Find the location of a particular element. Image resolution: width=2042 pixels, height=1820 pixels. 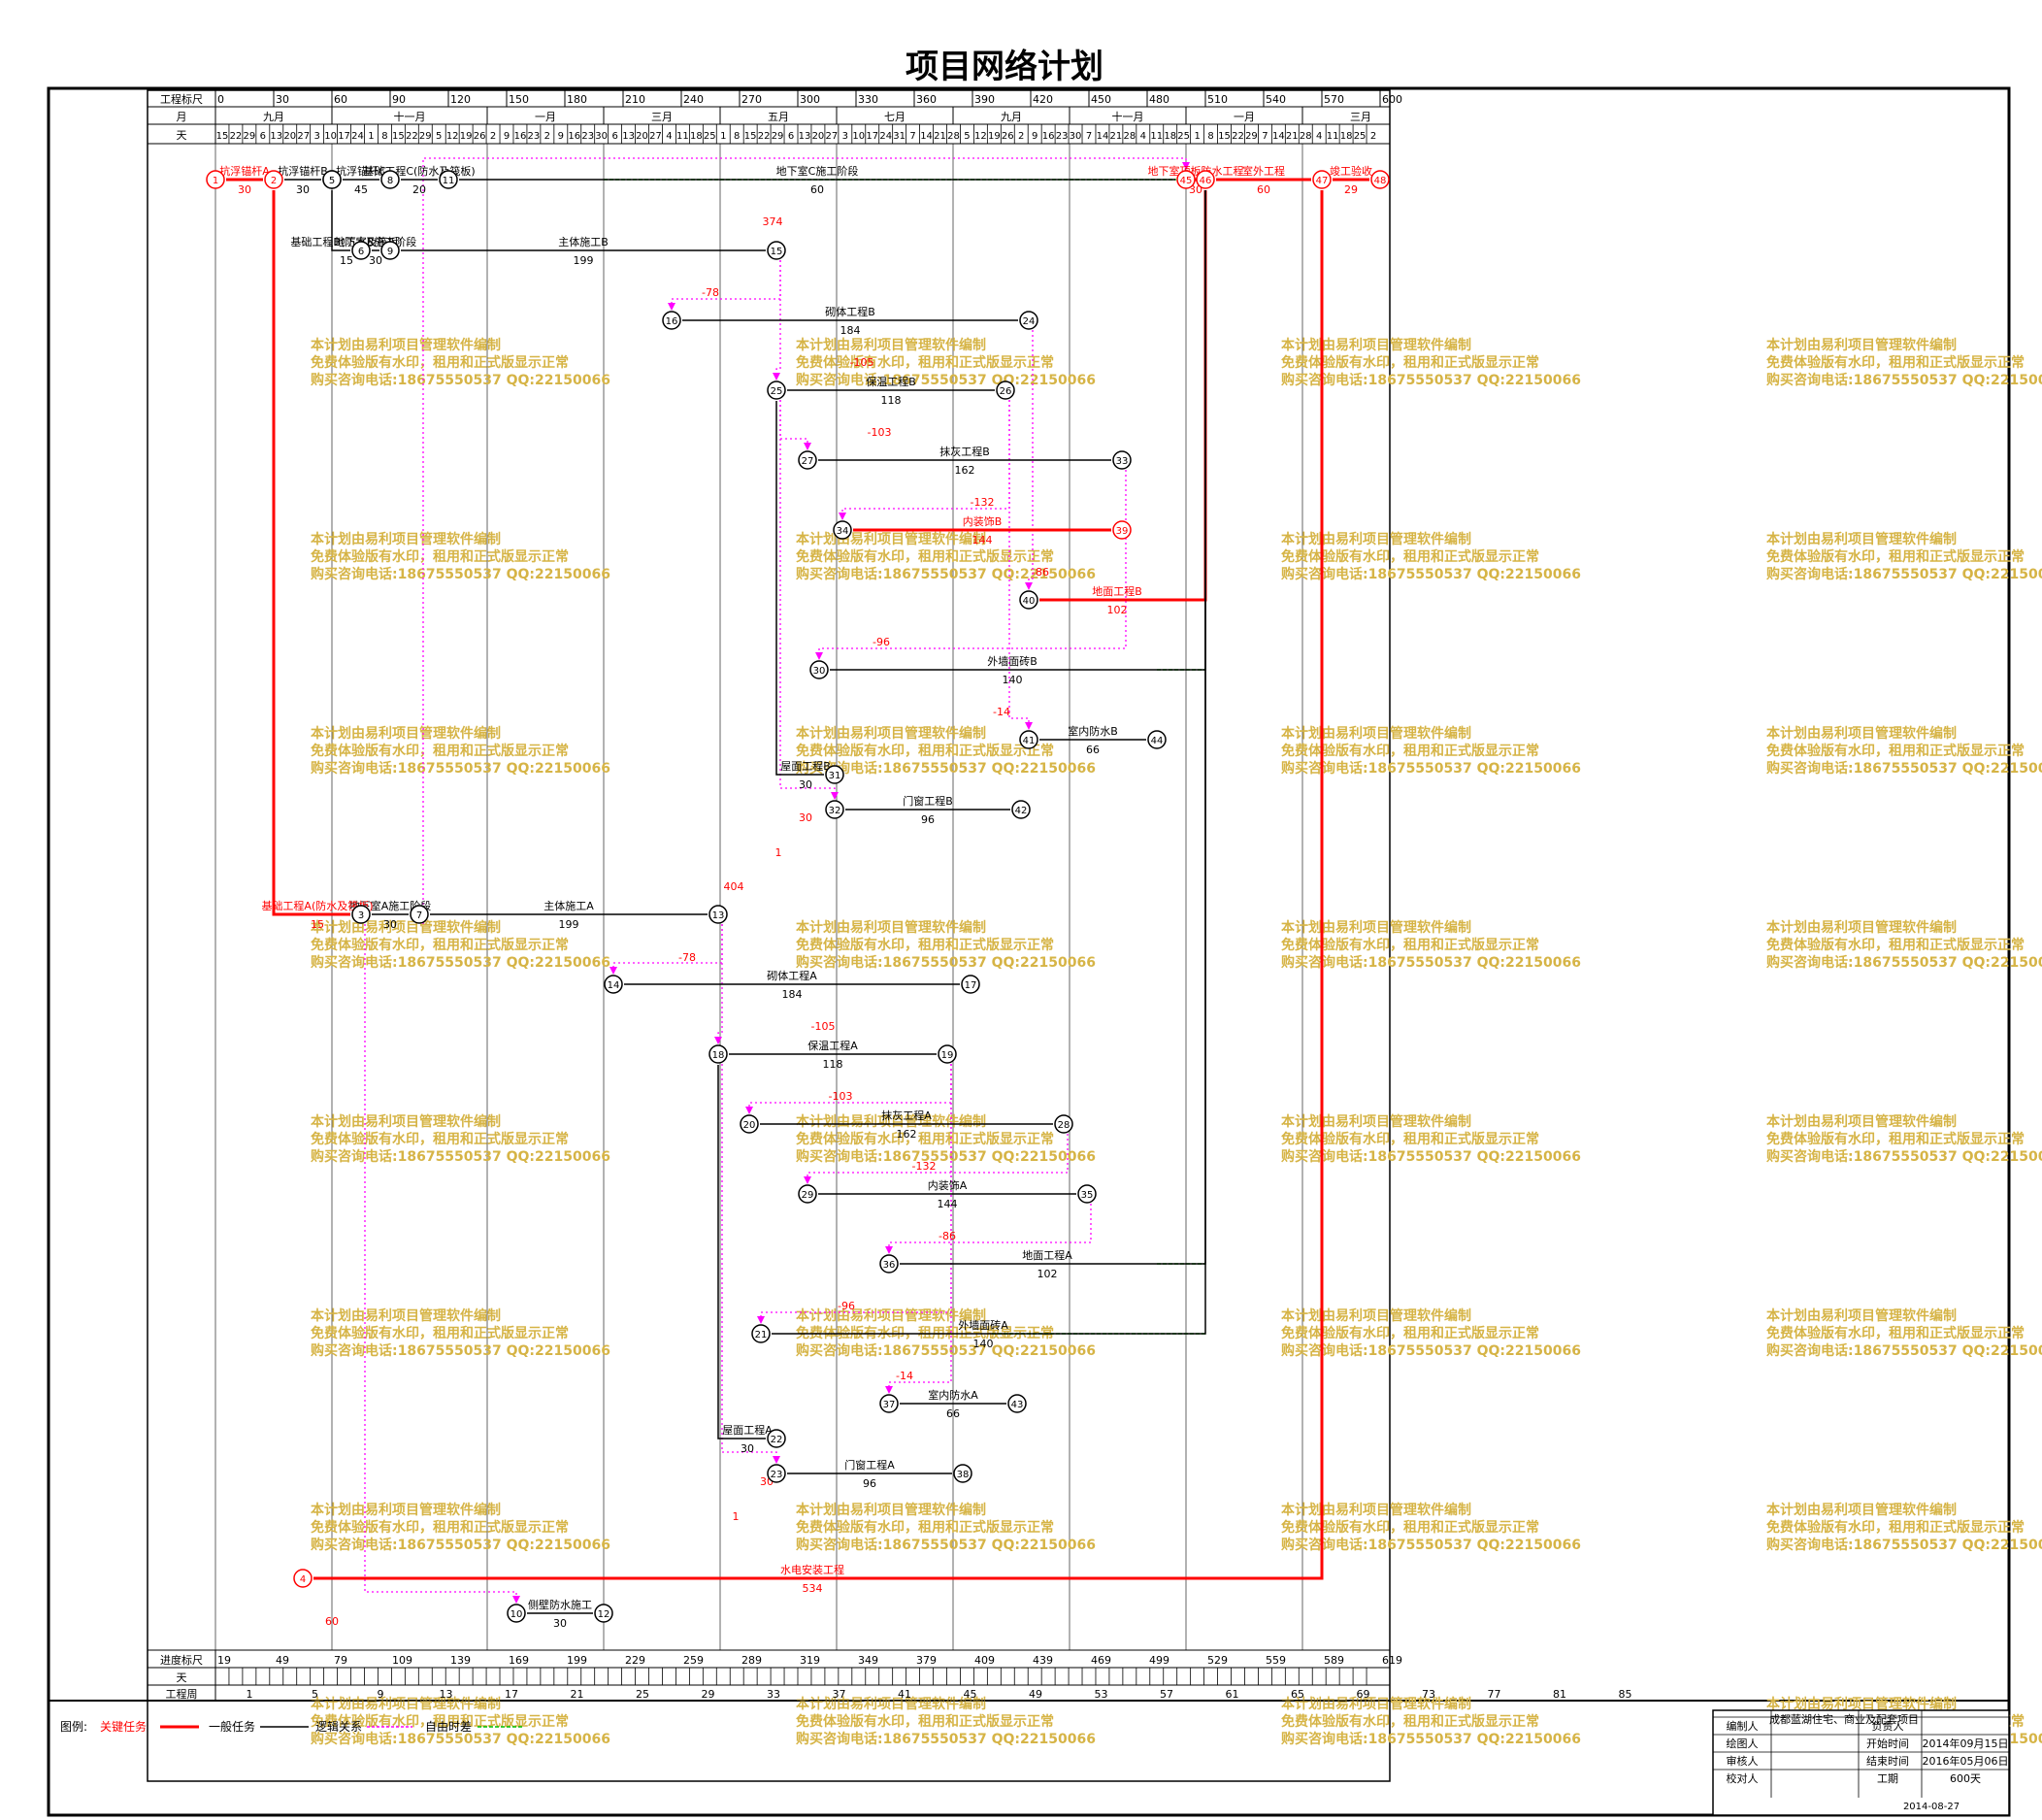

progress-tick-label: 319 is located at coordinates (810, 1660).